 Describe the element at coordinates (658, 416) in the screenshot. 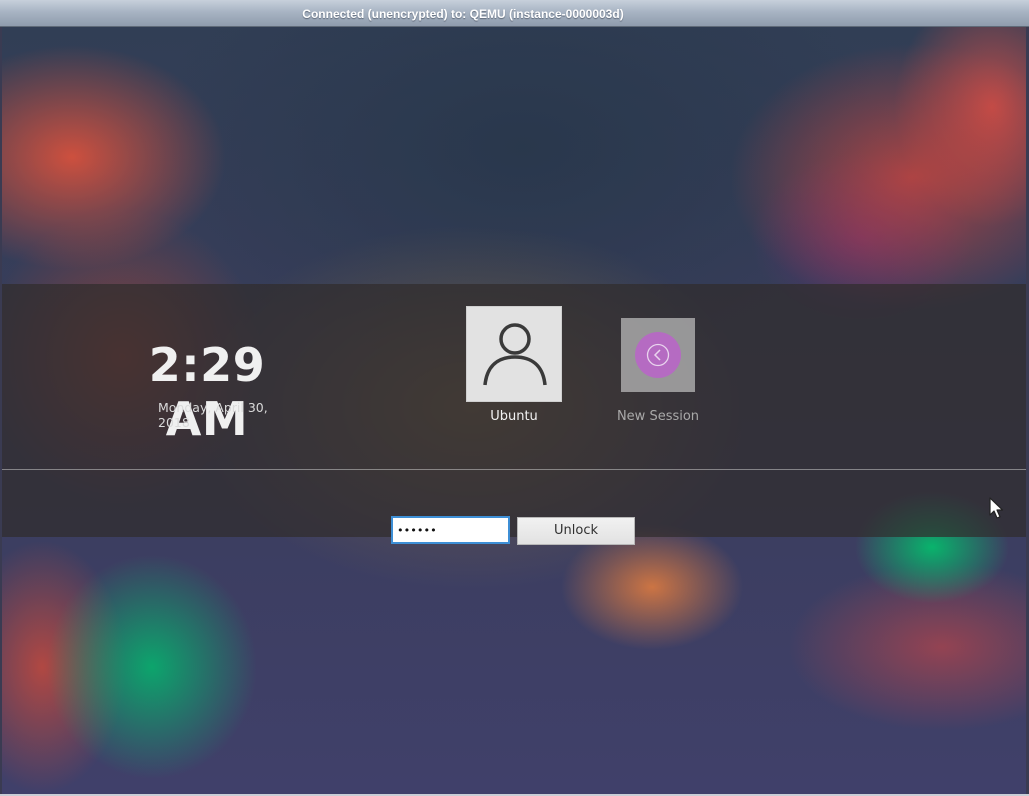

I see `new-session-label: New Session` at that location.